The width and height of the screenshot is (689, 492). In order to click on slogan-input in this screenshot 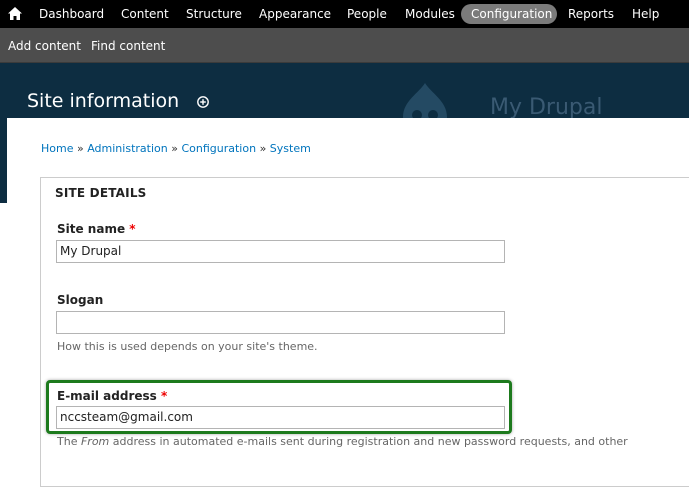, I will do `click(280, 322)`.